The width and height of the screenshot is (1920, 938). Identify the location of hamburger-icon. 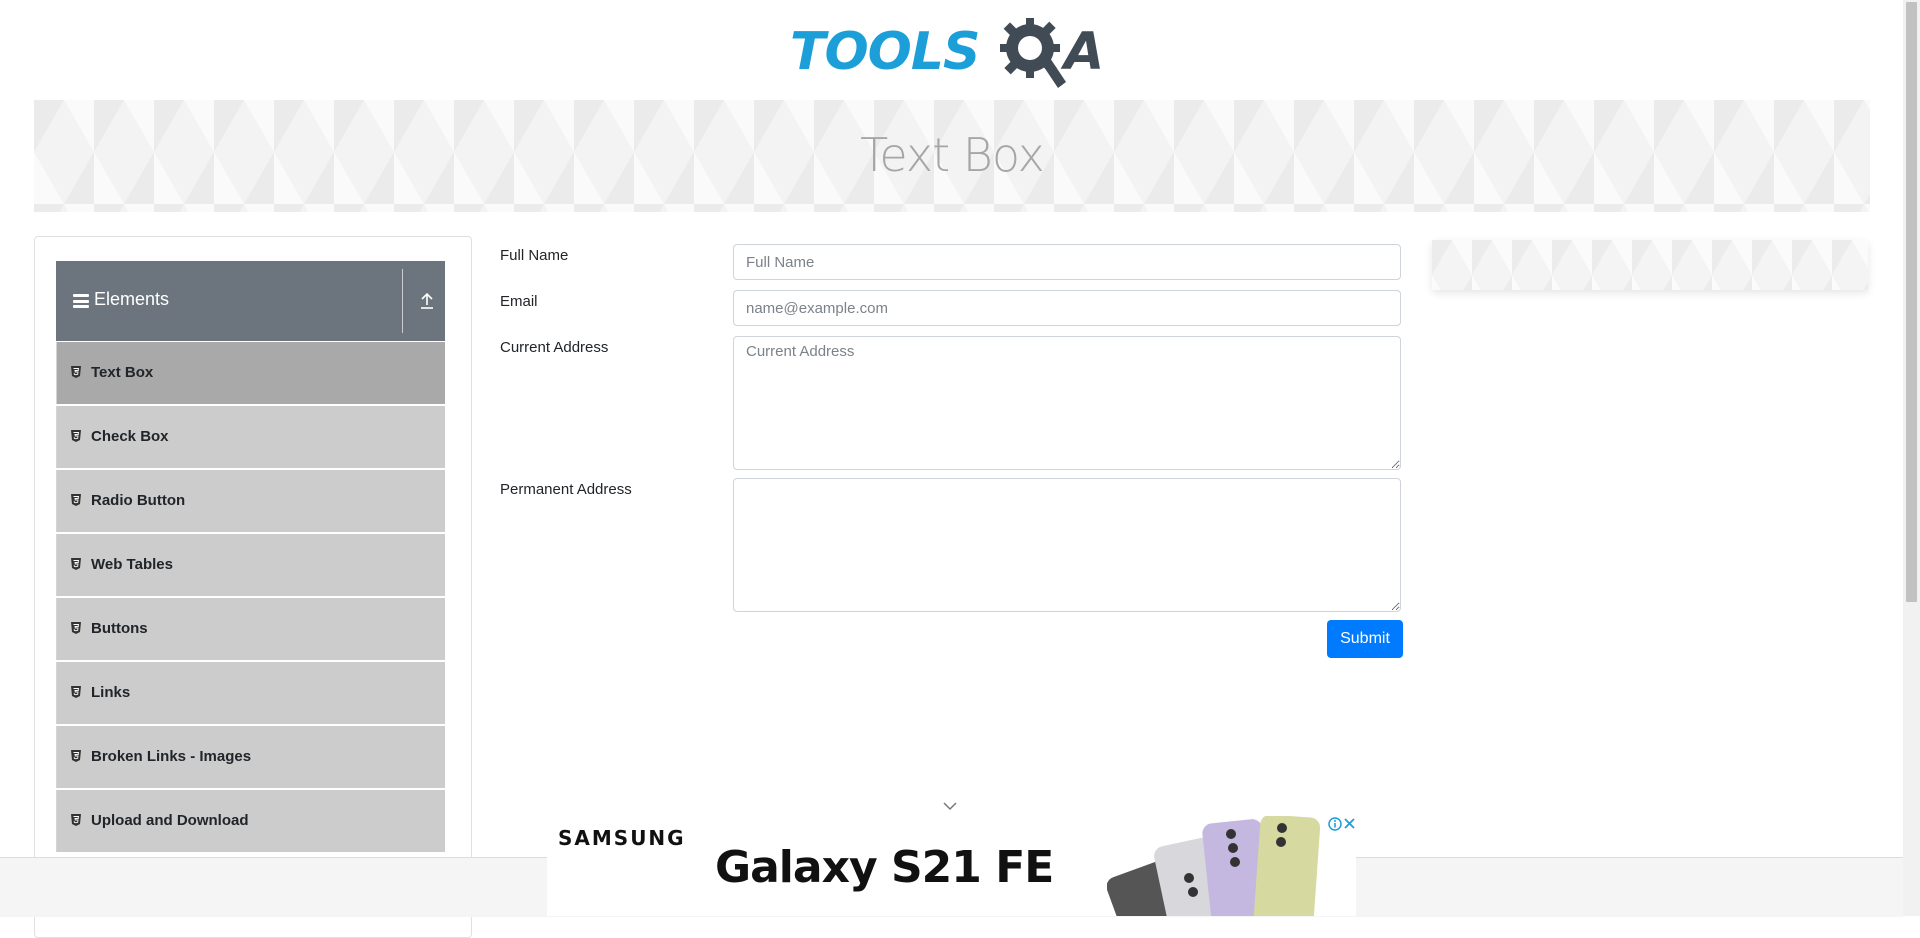
(81, 301).